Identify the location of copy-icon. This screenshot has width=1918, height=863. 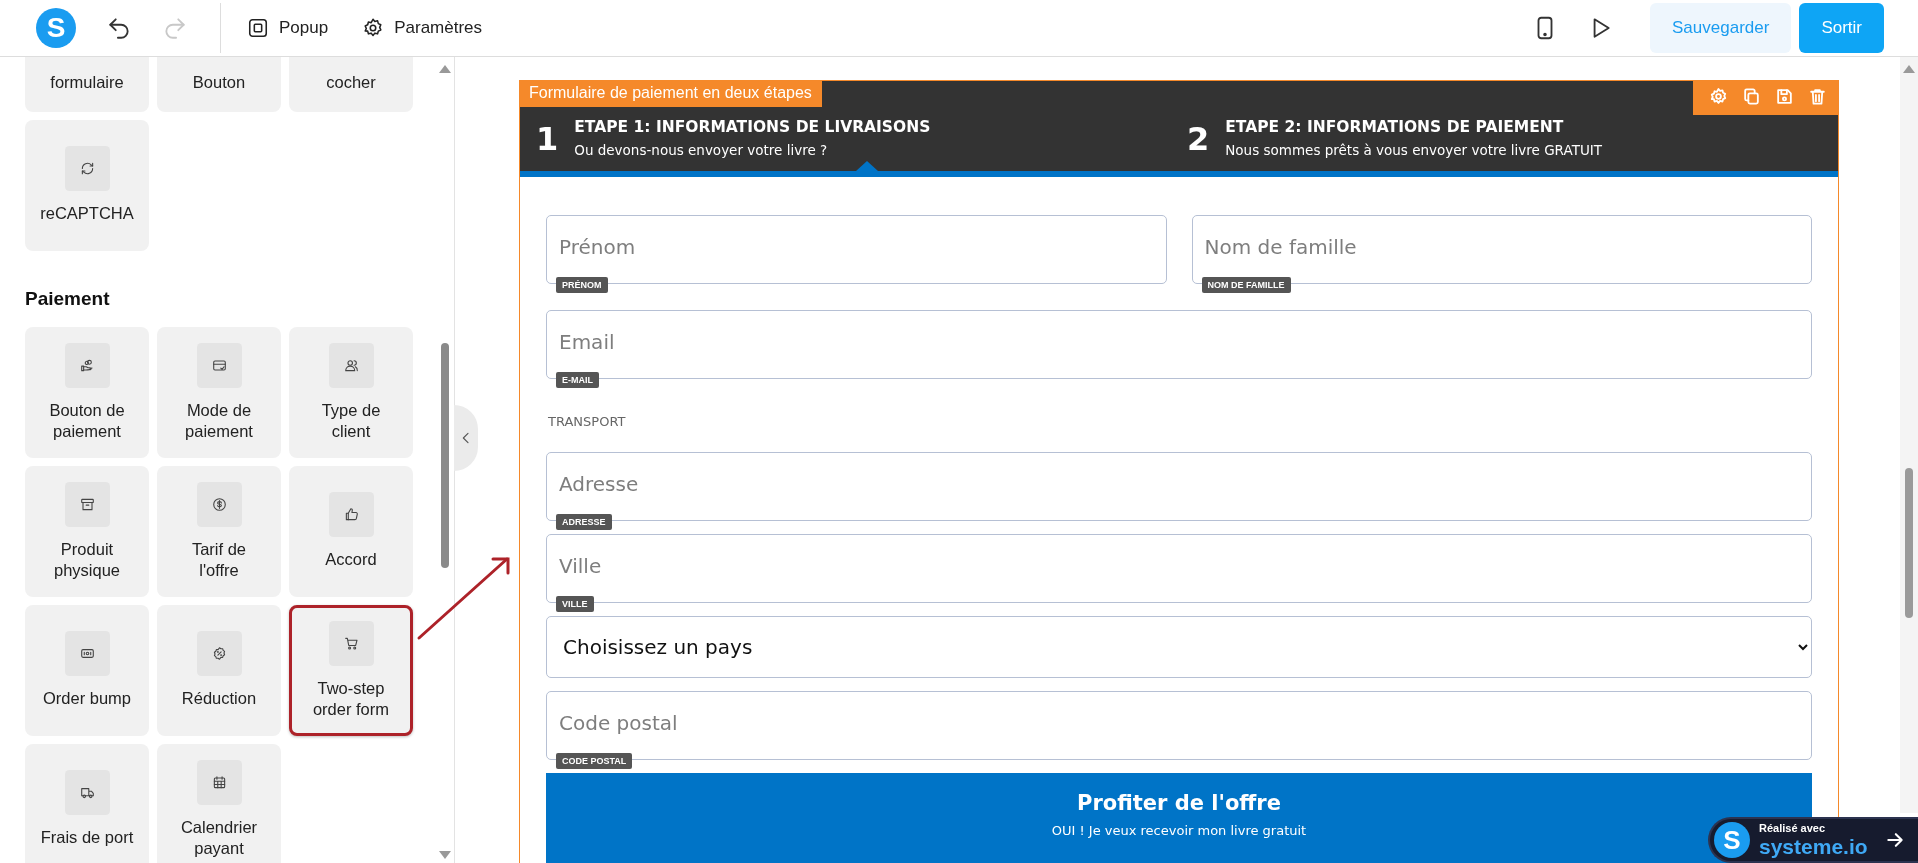
(1751, 96).